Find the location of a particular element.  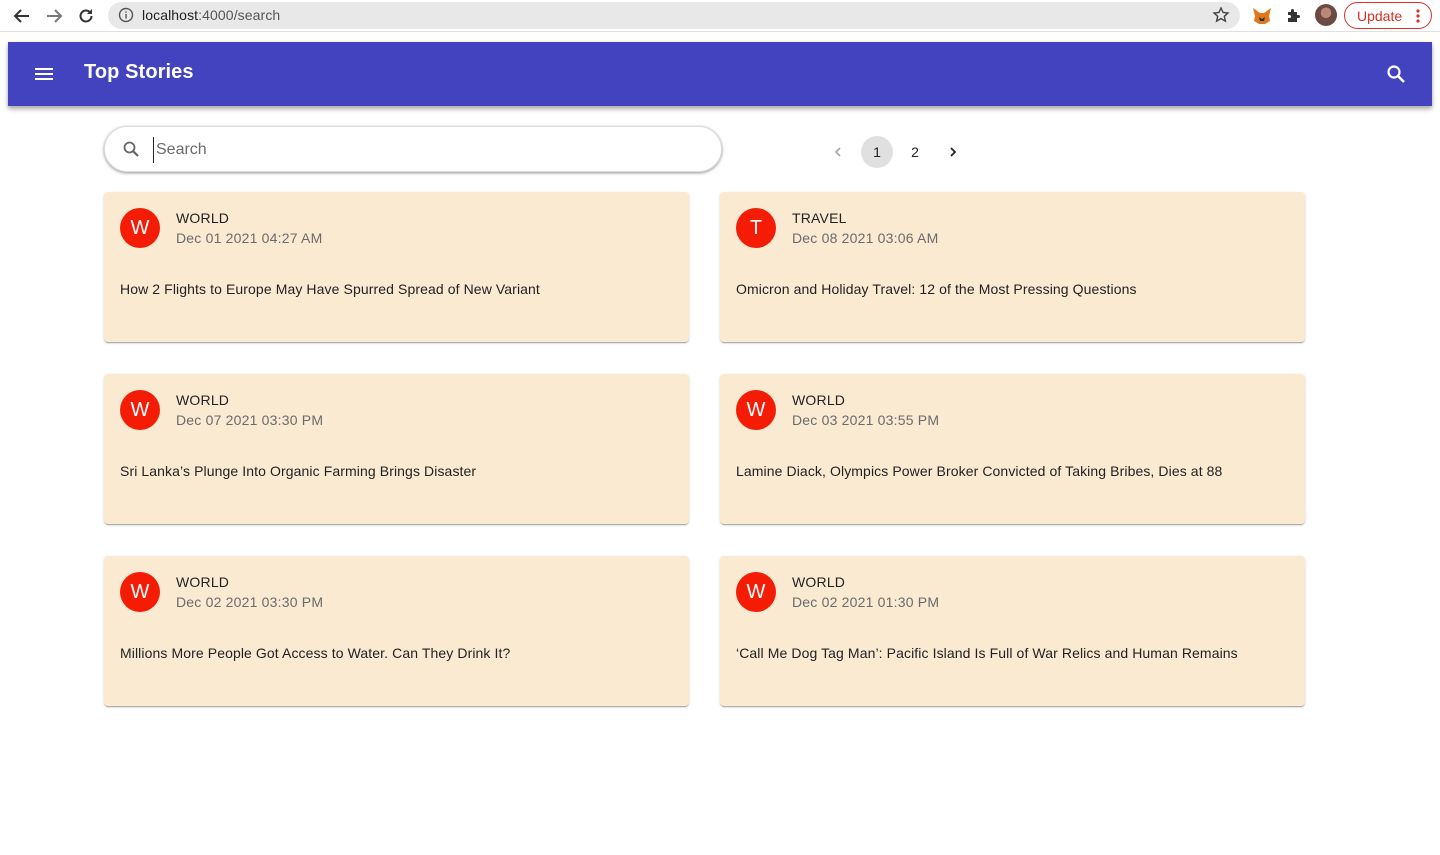

story-date: Dec 08 2021 03:06 AM is located at coordinates (865, 238).